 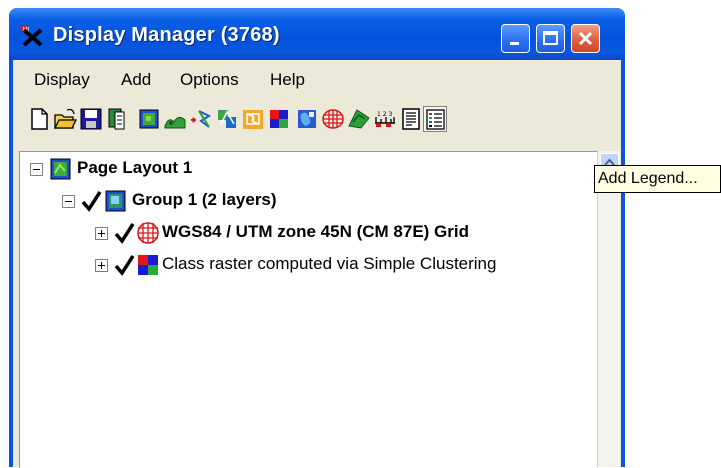 I want to click on tree-label-grid-layer: WGS84 / UTM zone 45N (CM 87E) Grid, so click(x=315, y=231).